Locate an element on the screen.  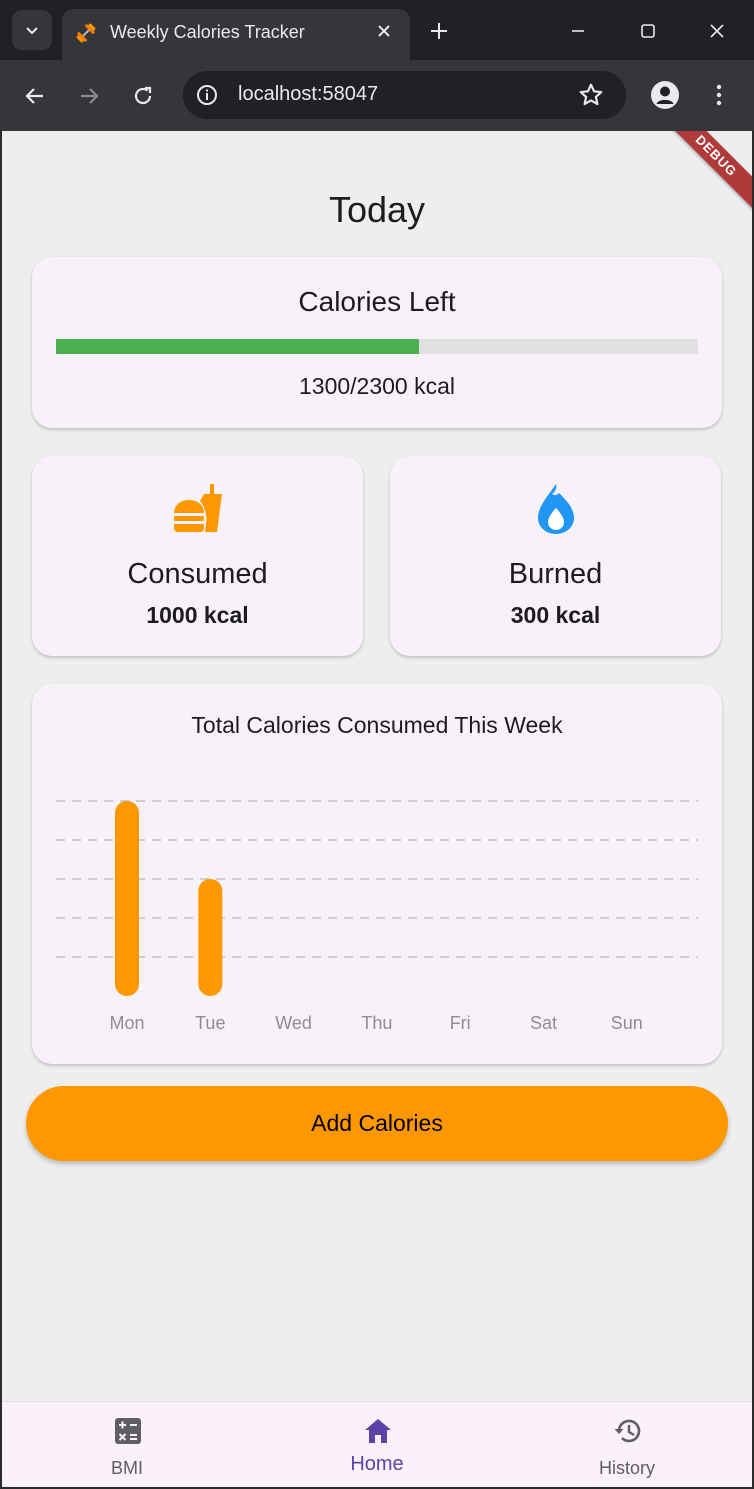
chevron-down-icon is located at coordinates (32, 31).